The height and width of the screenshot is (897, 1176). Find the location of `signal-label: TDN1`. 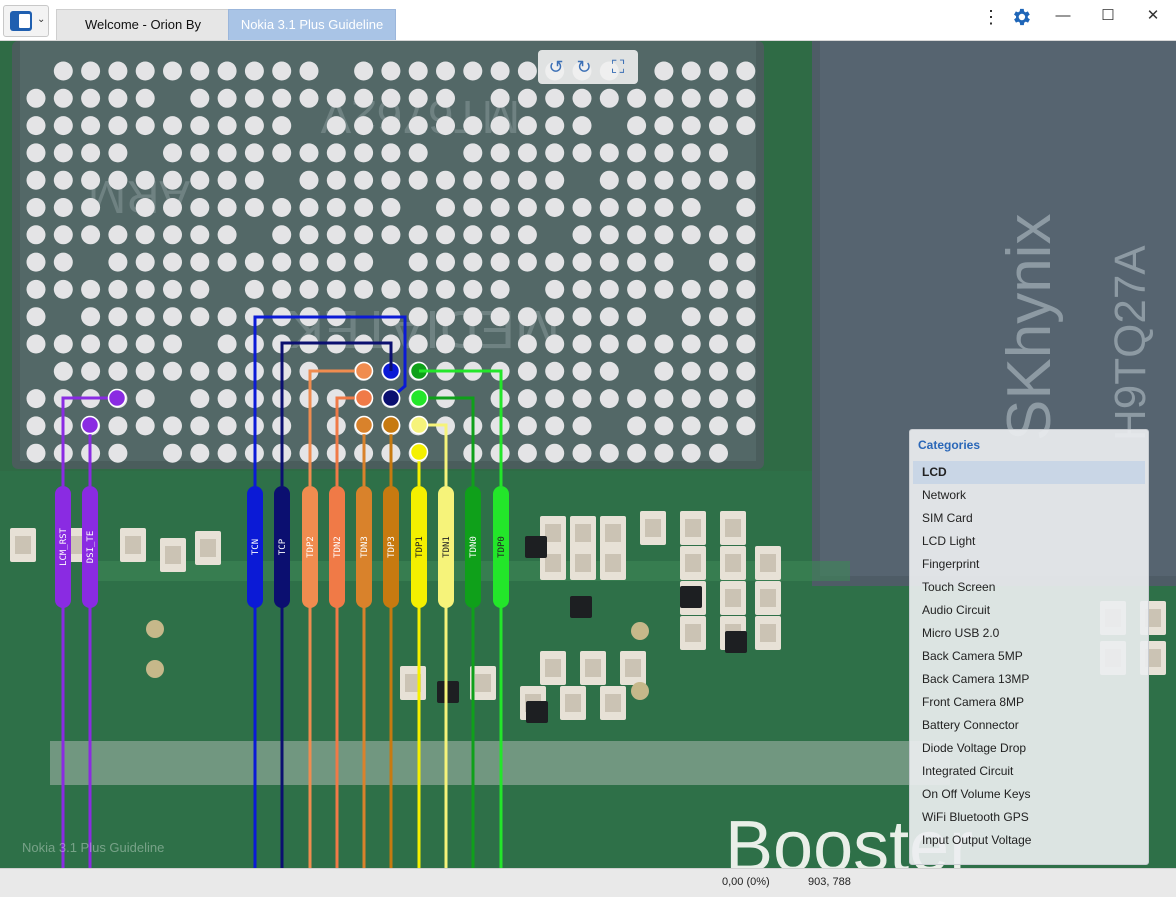

signal-label: TDN1 is located at coordinates (447, 547).